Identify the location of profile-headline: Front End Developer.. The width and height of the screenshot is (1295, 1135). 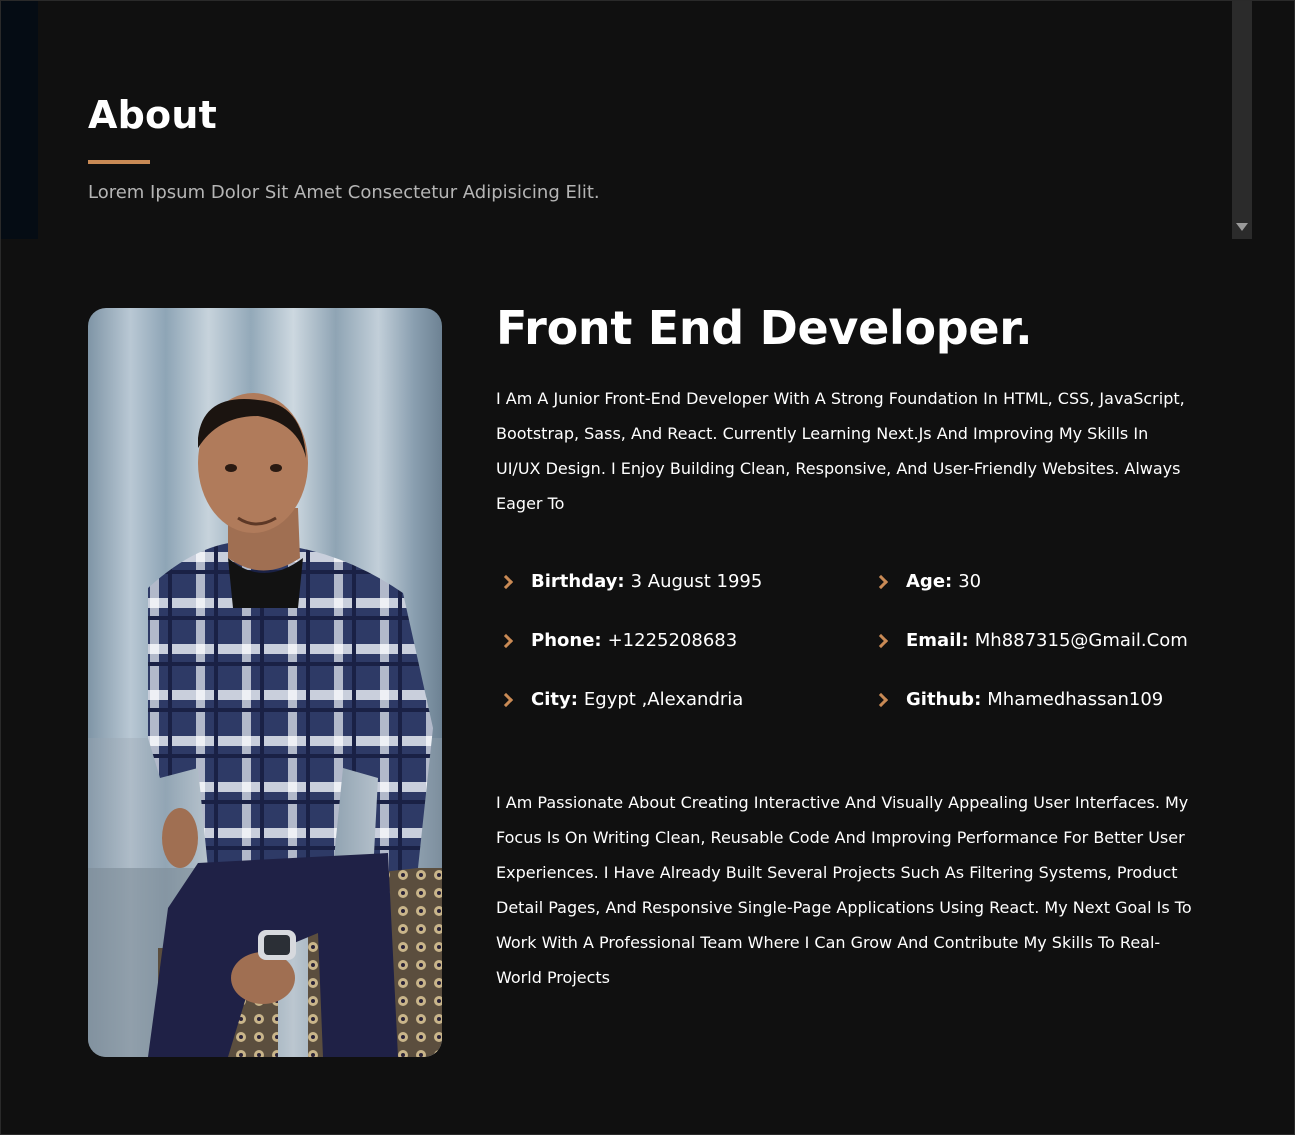
(764, 328).